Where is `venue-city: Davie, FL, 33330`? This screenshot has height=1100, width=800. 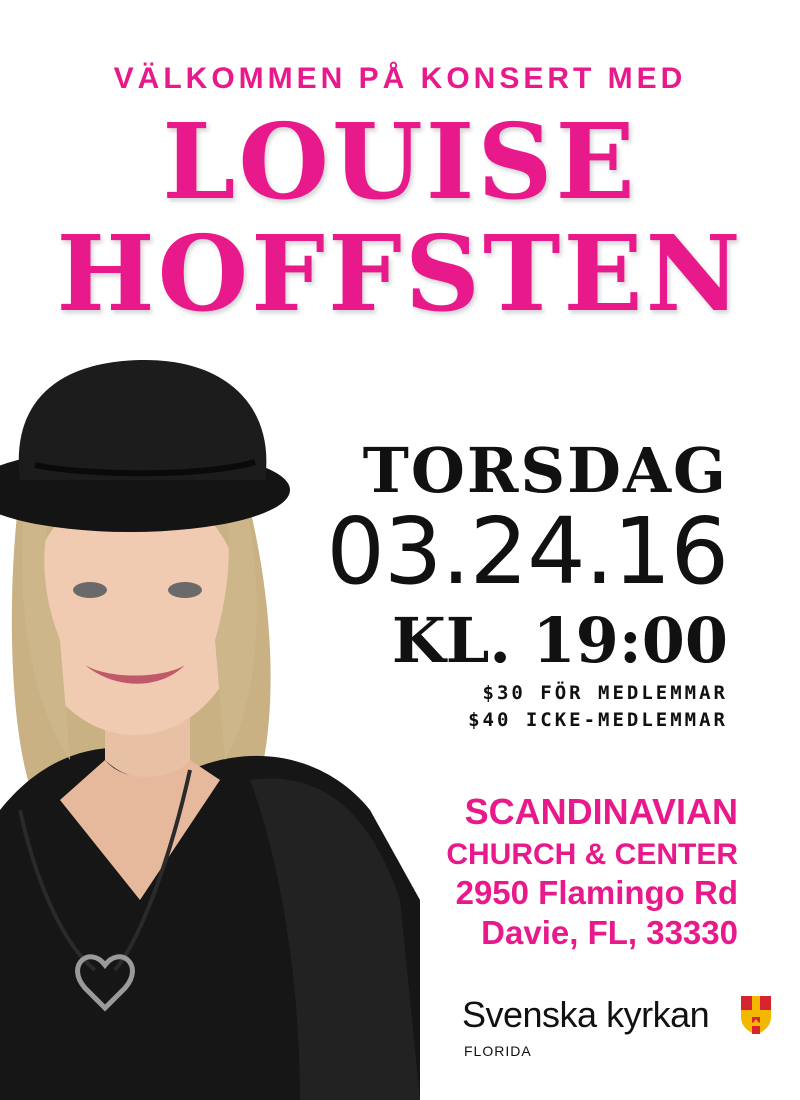 venue-city: Davie, FL, 33330 is located at coordinates (609, 932).